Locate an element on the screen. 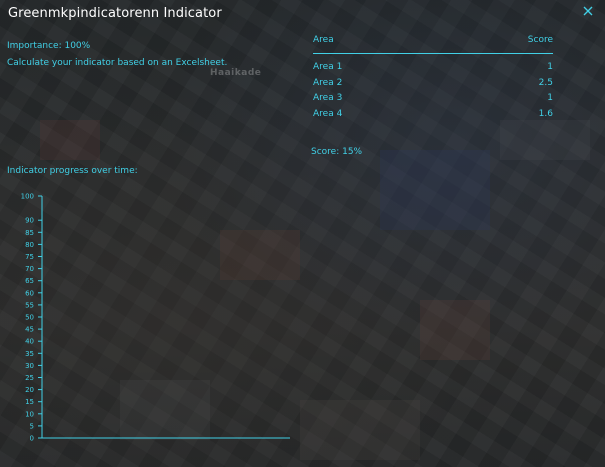  y-tick-label: 40 is located at coordinates (29, 342).